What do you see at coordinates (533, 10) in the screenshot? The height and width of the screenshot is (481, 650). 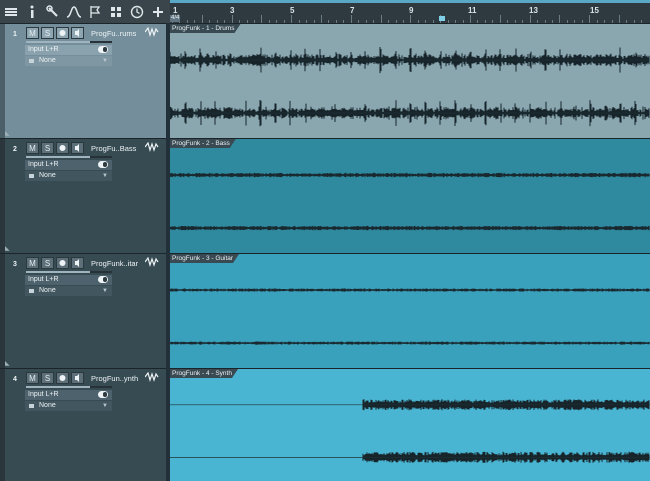 I see `bar-number: 13` at bounding box center [533, 10].